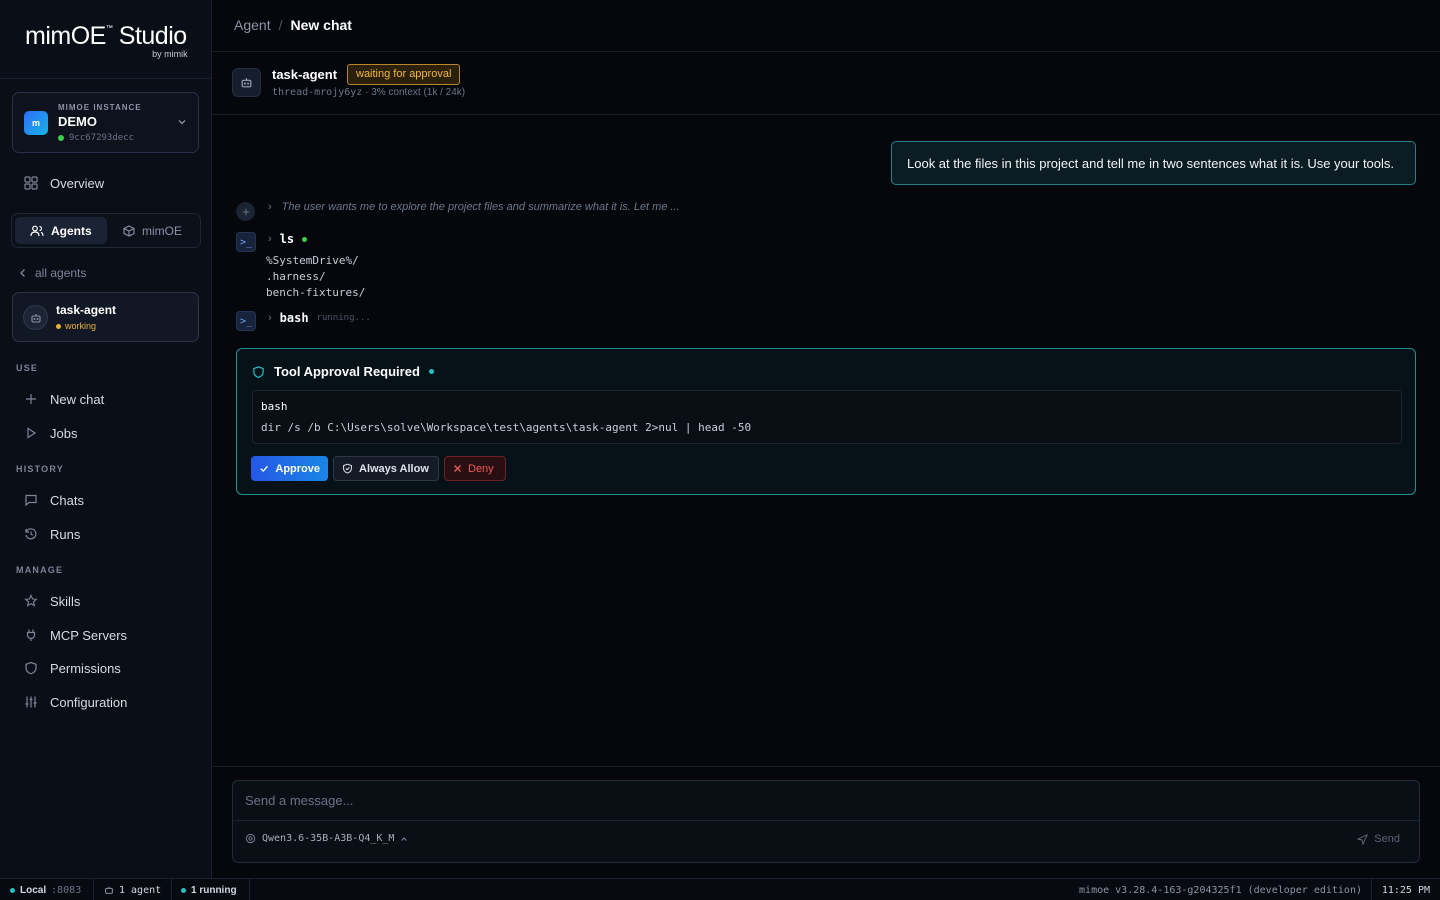 Image resolution: width=1440 pixels, height=900 pixels. Describe the element at coordinates (105, 399) in the screenshot. I see `nav-new-chat: New chat` at that location.